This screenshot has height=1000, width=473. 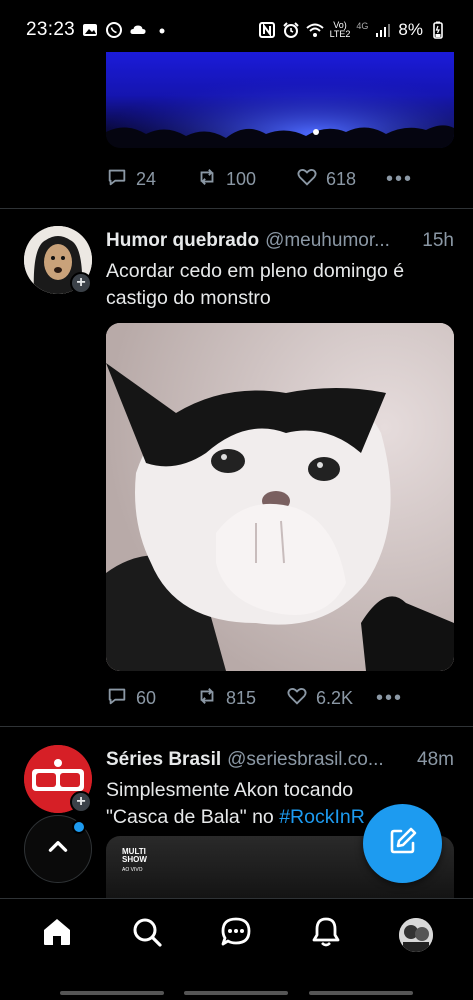 I want to click on nav-messages, so click(x=236, y=935).